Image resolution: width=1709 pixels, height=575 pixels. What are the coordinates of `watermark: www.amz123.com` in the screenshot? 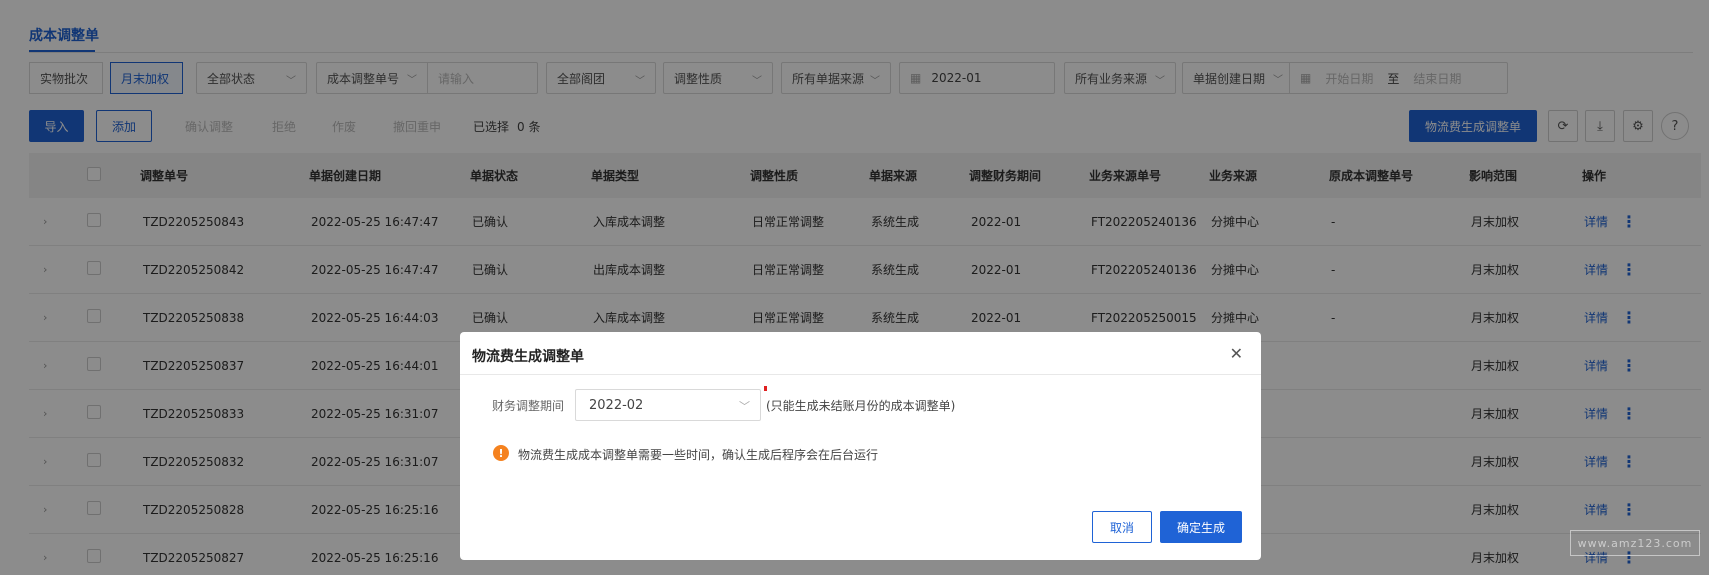 It's located at (1635, 543).